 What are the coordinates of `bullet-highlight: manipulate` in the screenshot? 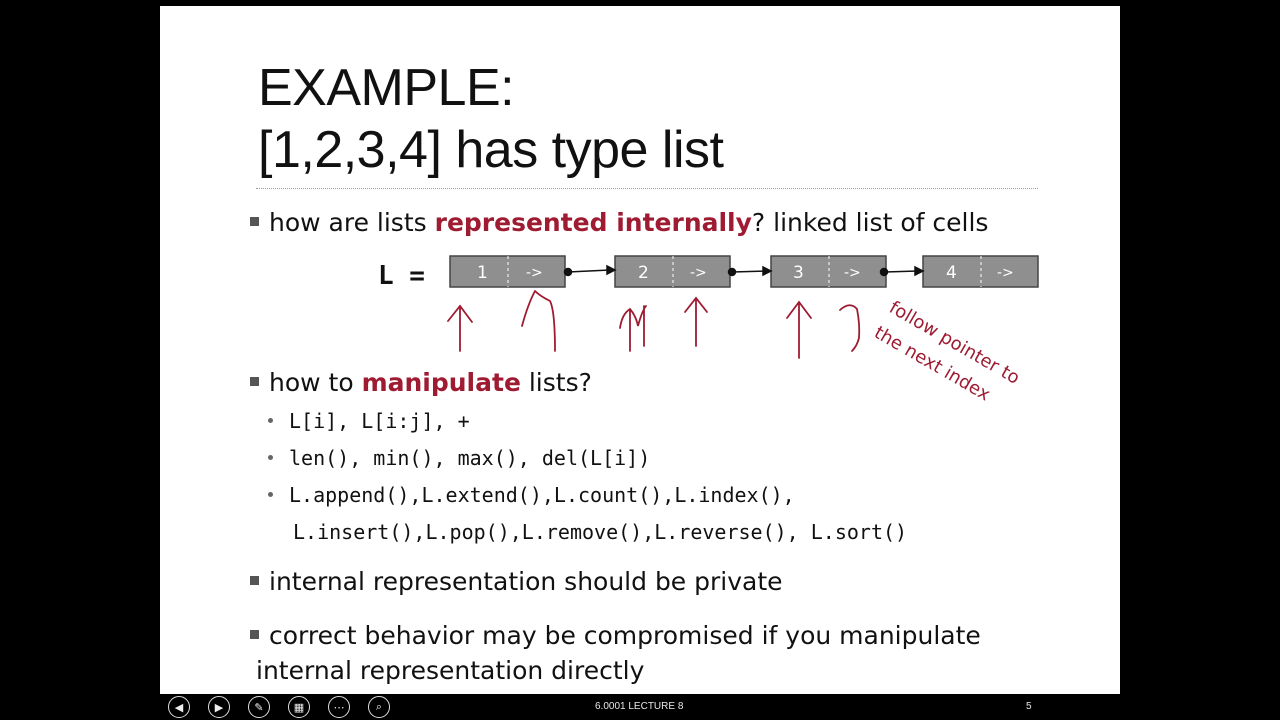 It's located at (441, 382).